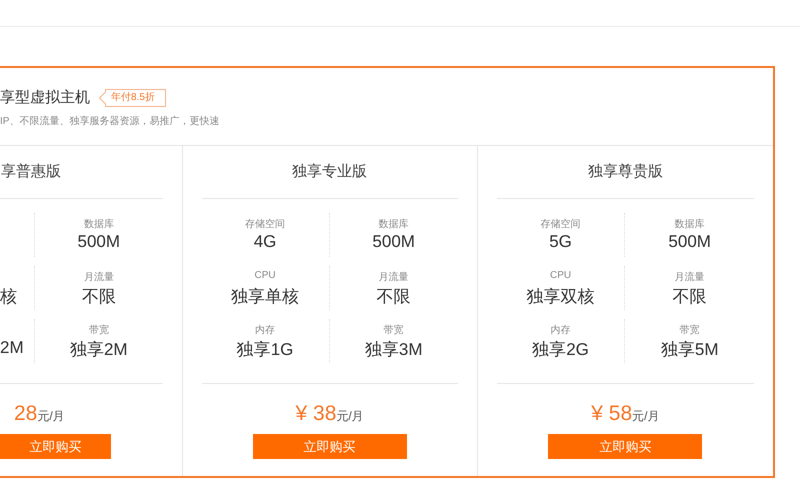  What do you see at coordinates (81, 172) in the screenshot?
I see `plan-title: 享普惠版` at bounding box center [81, 172].